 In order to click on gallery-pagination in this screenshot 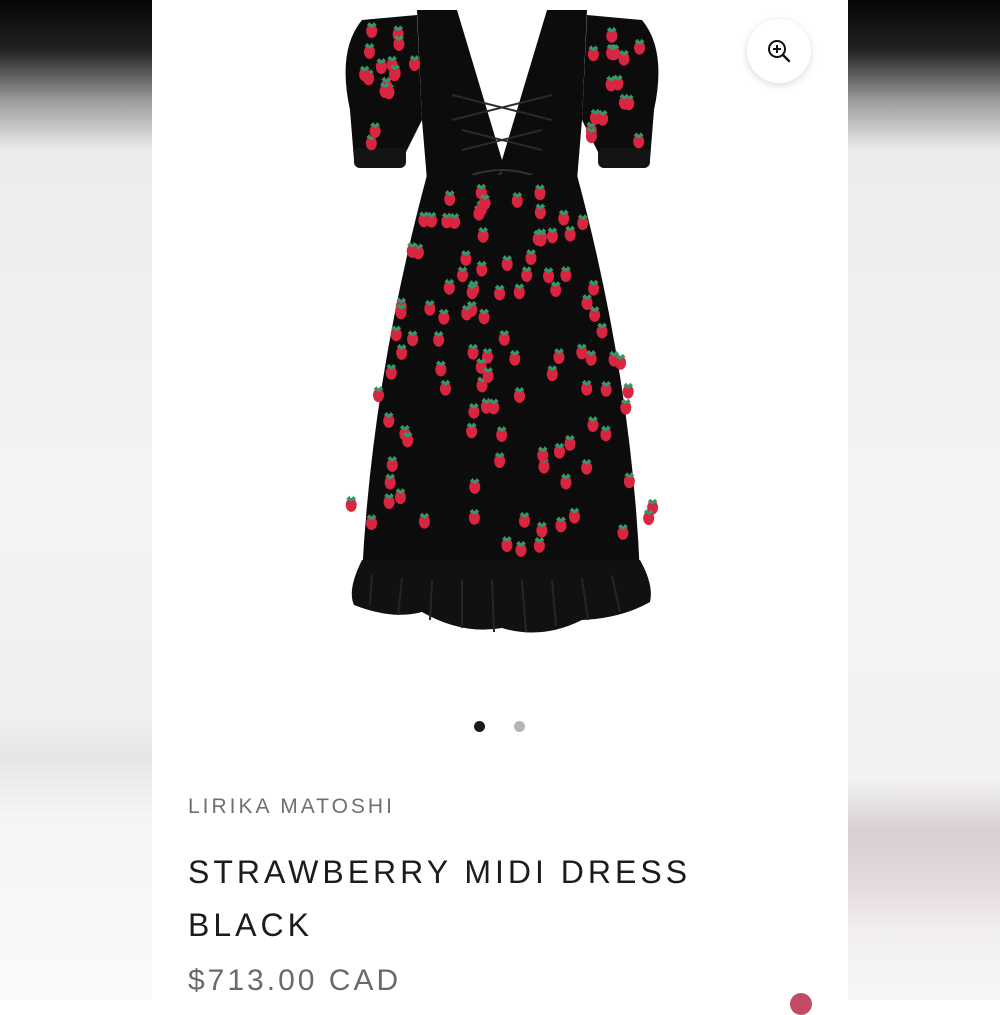, I will do `click(499, 726)`.